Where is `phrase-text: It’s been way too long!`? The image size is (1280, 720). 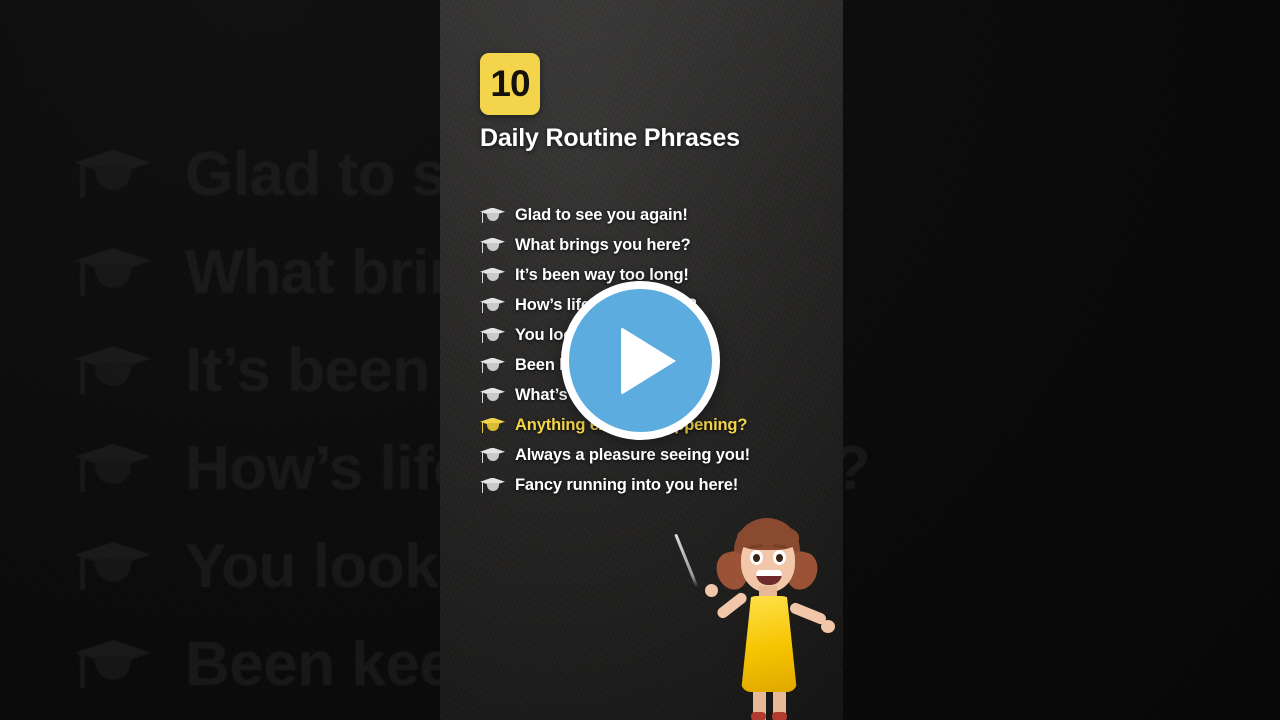 phrase-text: It’s been way too long! is located at coordinates (602, 274).